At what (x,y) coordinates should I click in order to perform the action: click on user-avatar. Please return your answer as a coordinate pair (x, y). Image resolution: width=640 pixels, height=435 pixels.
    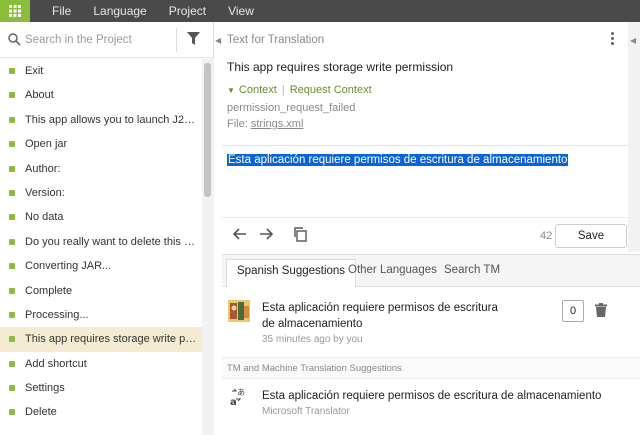
    Looking at the image, I should click on (239, 311).